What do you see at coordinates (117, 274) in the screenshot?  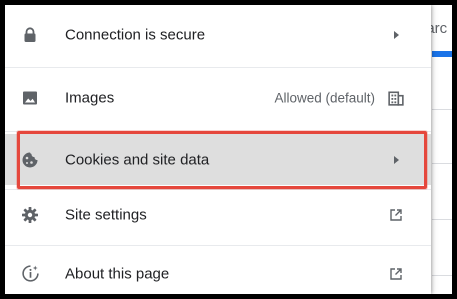 I see `menu-item-label: About this page` at bounding box center [117, 274].